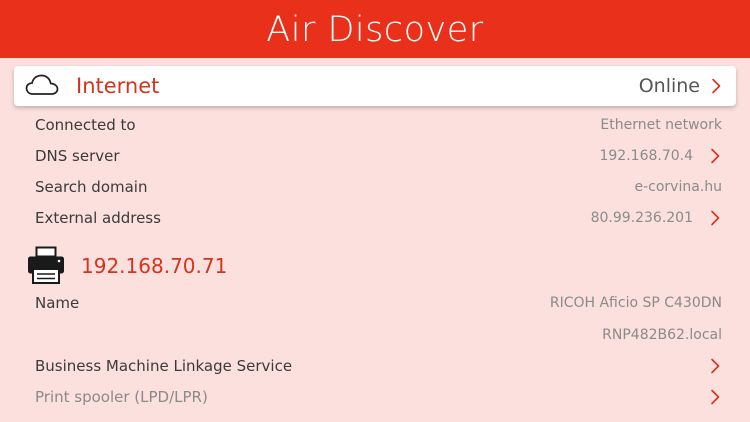 Image resolution: width=750 pixels, height=422 pixels. Describe the element at coordinates (121, 397) in the screenshot. I see `service-print-spooler-label: Print spooler (LPD/LPR)` at that location.